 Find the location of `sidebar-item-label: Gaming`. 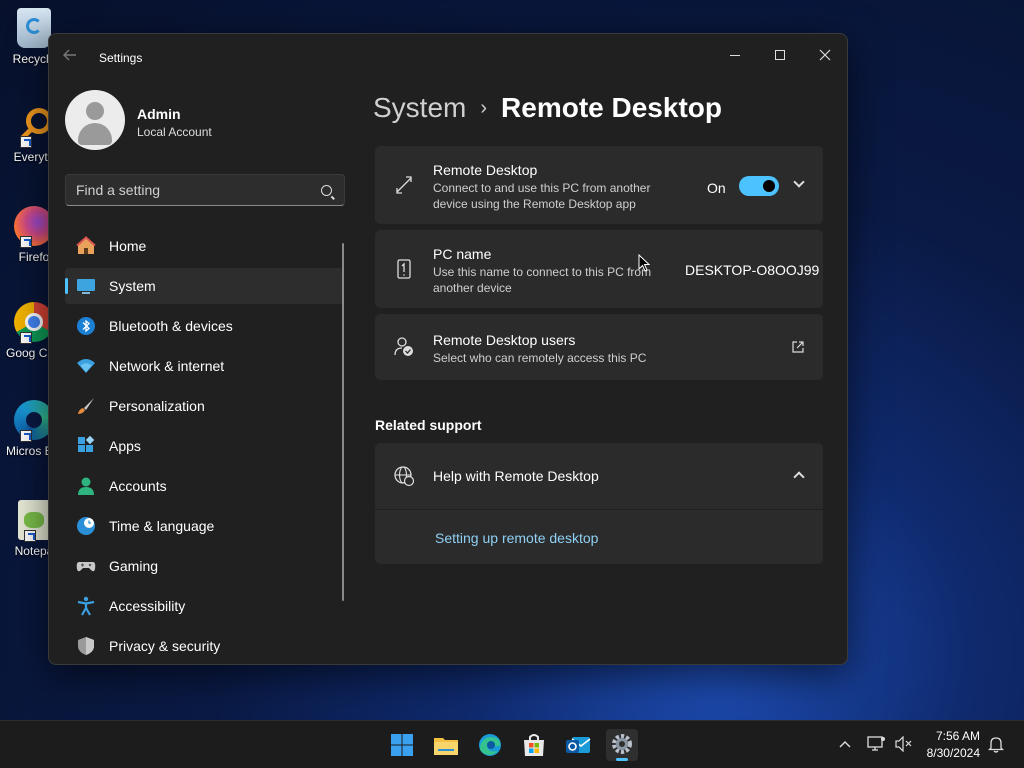

sidebar-item-label: Gaming is located at coordinates (134, 566).